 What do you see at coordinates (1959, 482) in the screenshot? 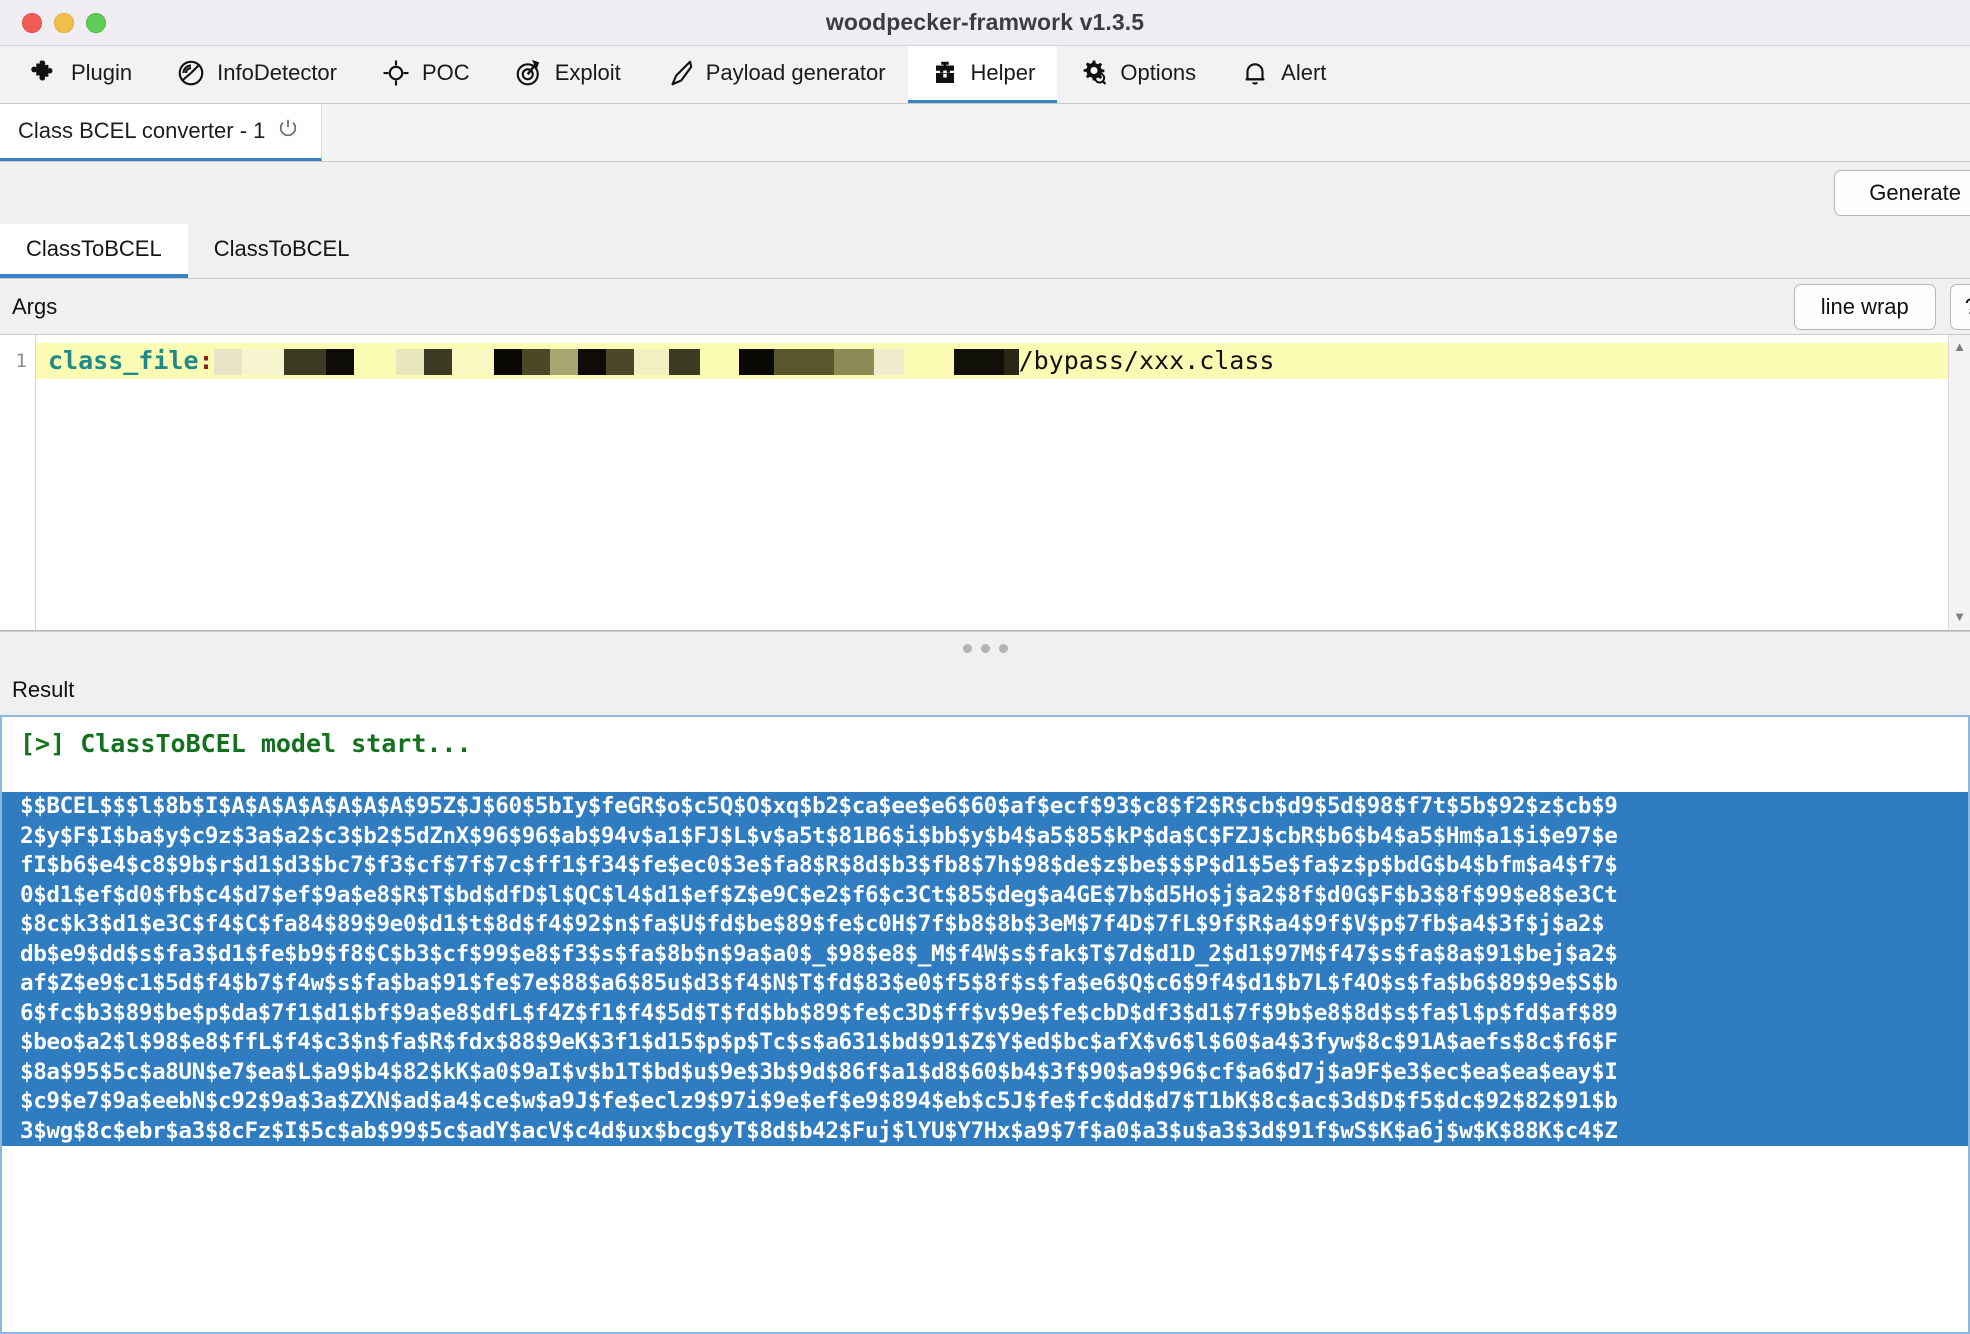
I see `editor-vertical-scrollbar: ▲ ▼` at bounding box center [1959, 482].